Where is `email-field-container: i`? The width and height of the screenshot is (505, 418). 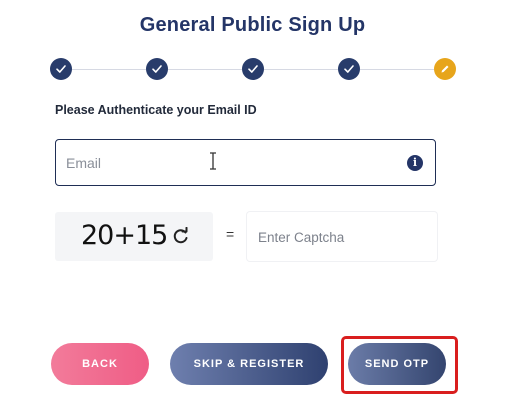 email-field-container: i is located at coordinates (245, 162).